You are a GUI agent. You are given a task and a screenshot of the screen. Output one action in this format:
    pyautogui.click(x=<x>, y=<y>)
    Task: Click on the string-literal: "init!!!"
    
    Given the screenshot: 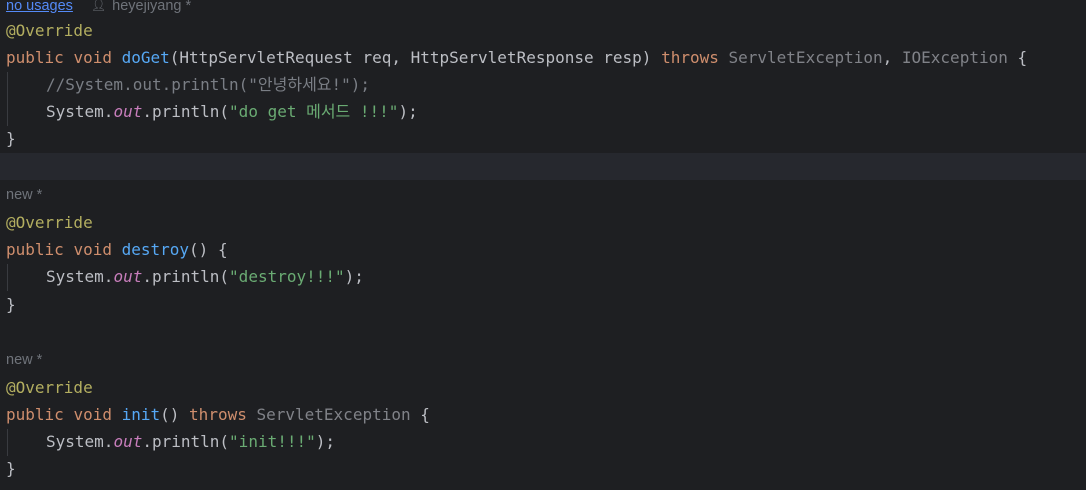 What is the action you would take?
    pyautogui.click(x=272, y=441)
    